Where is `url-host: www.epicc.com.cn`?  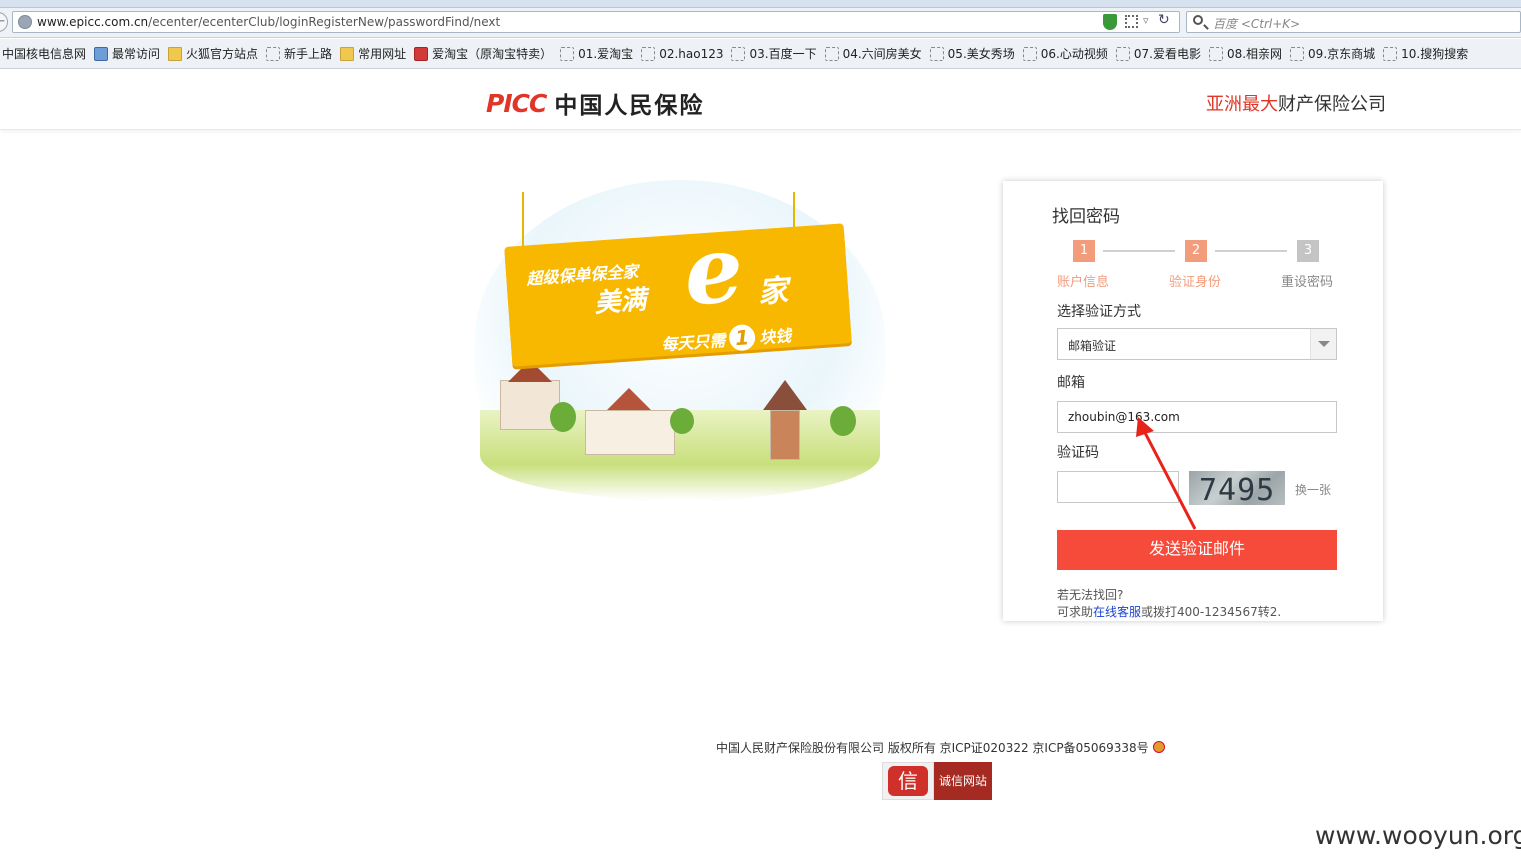 url-host: www.epicc.com.cn is located at coordinates (93, 22).